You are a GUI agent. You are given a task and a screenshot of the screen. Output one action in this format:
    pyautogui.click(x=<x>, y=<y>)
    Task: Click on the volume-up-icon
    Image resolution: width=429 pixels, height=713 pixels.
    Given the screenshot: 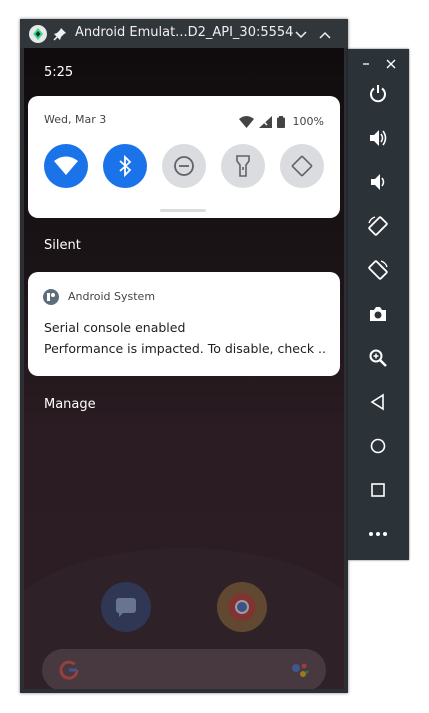 What is the action you would take?
    pyautogui.click(x=378, y=138)
    